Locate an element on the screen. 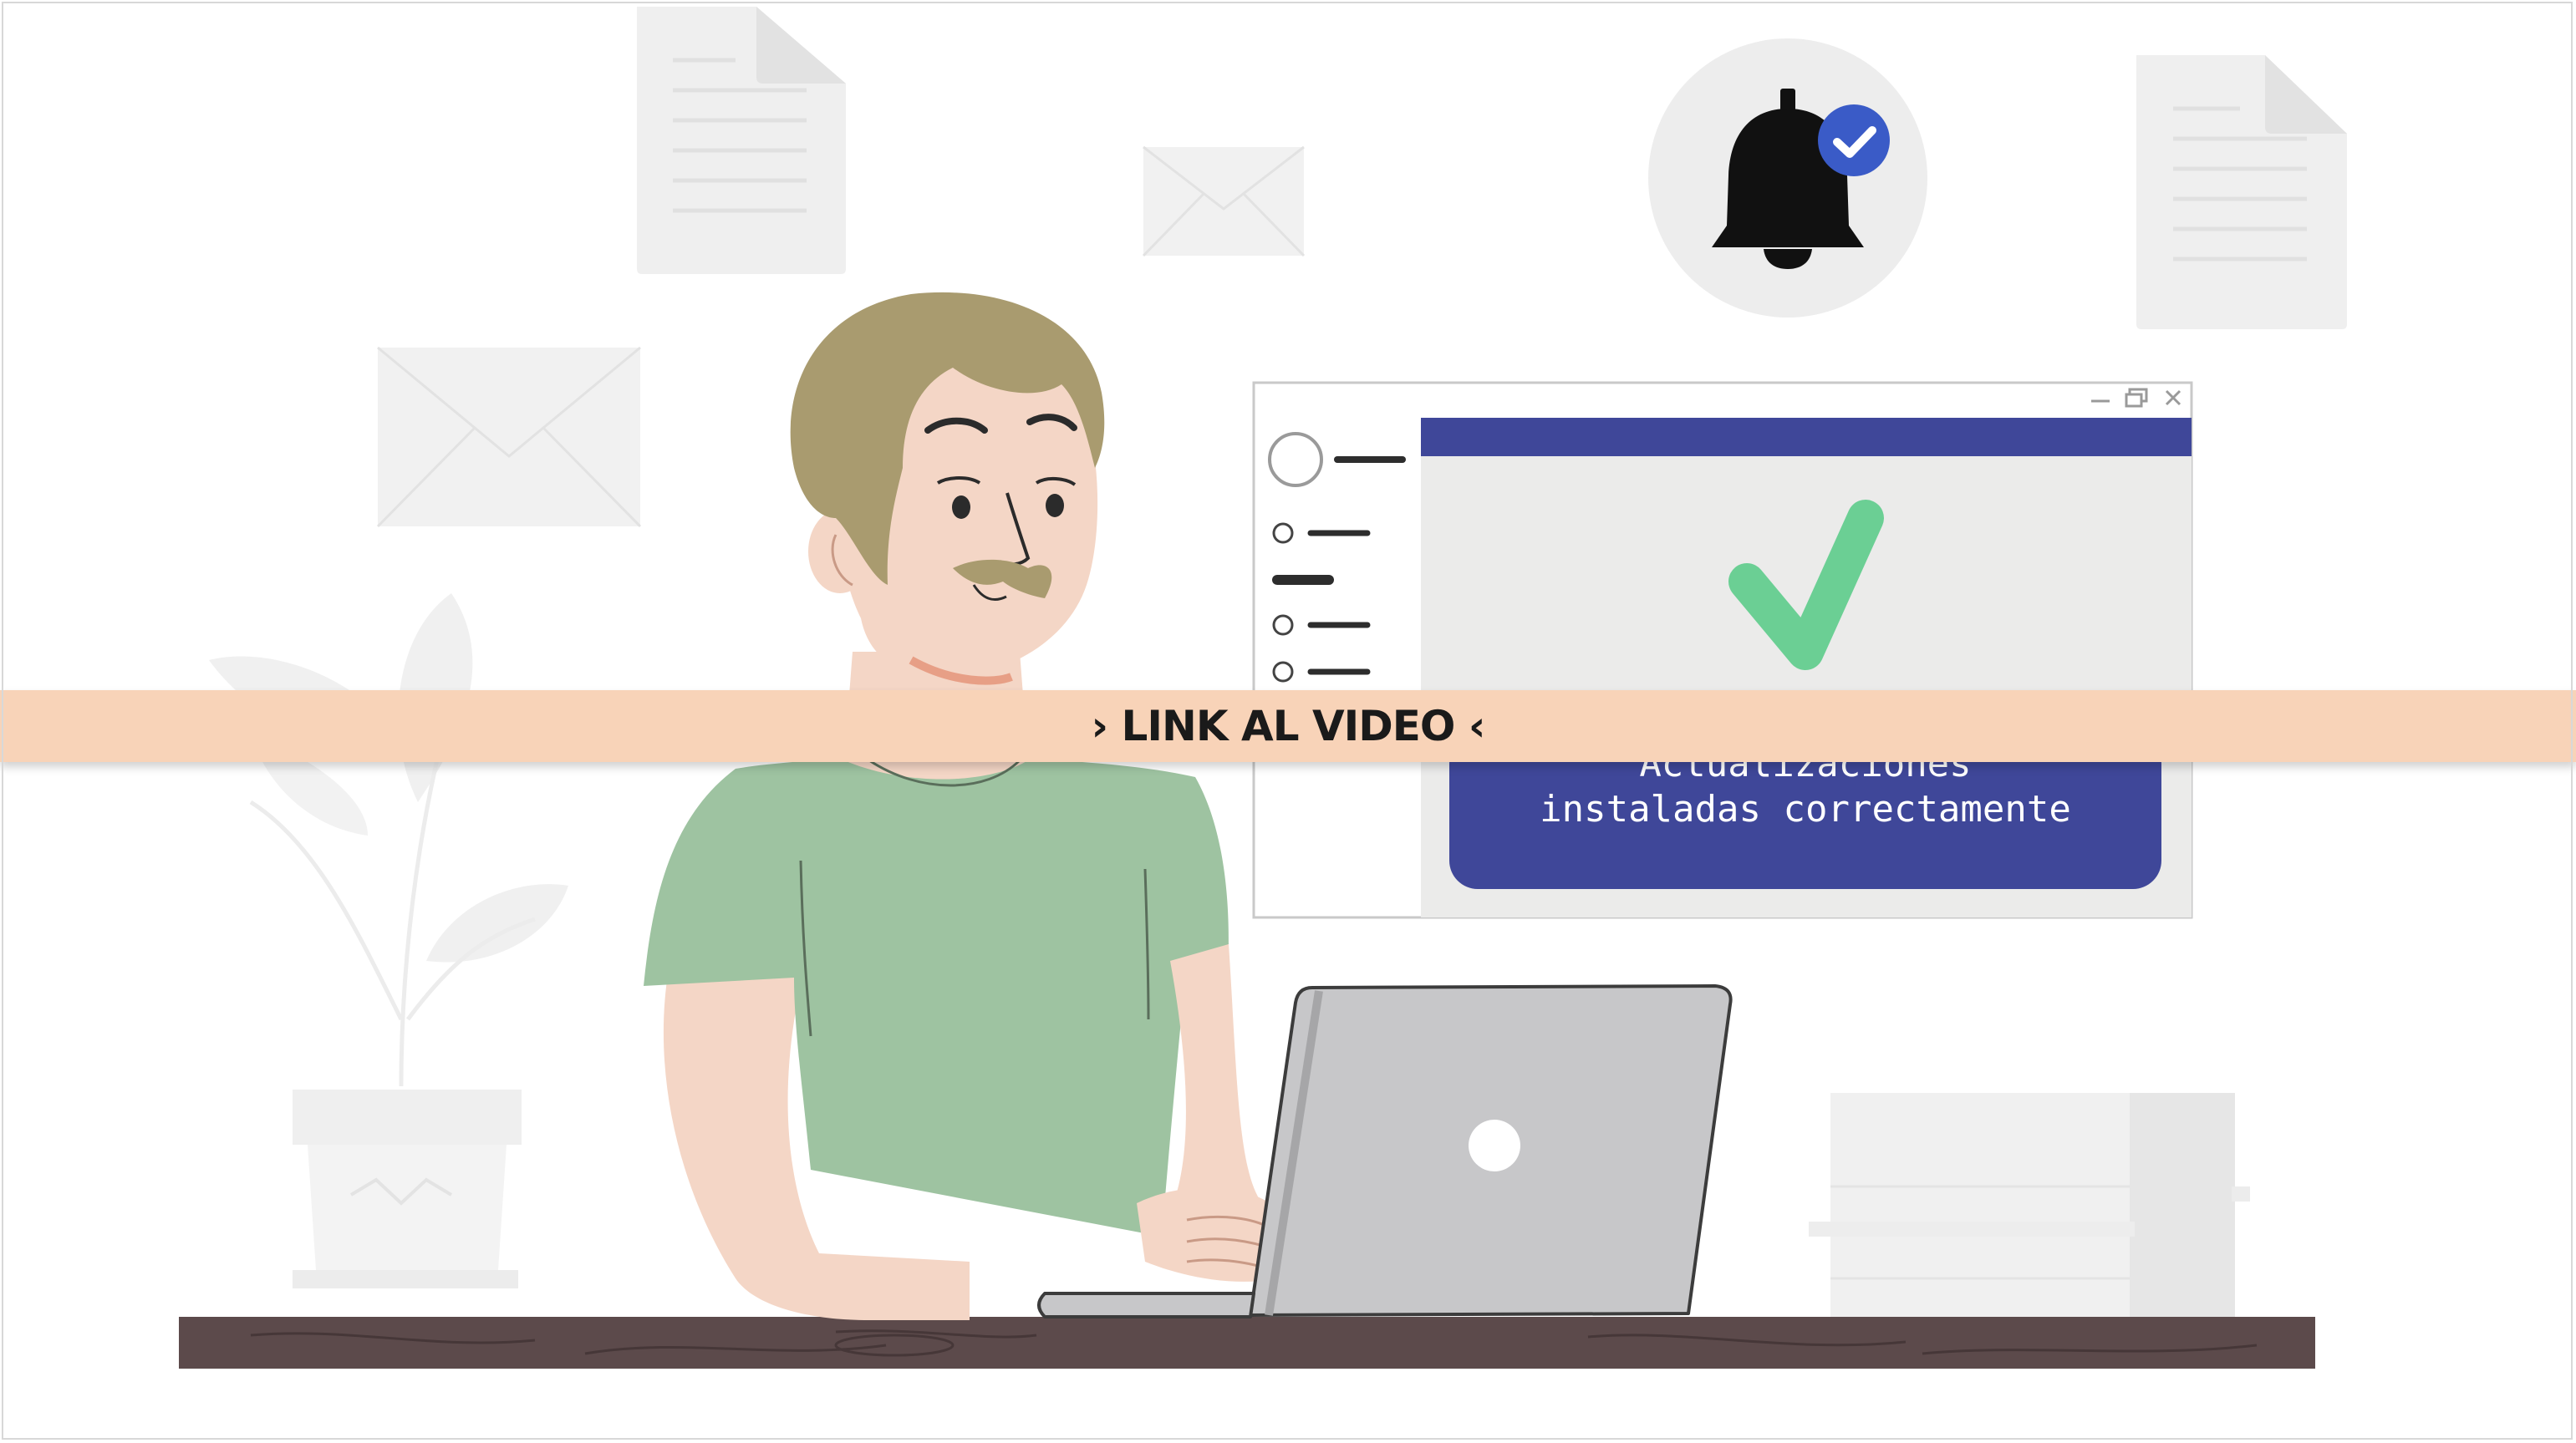 The image size is (2576, 1443). video-link-label: › LINK AL VIDEO ‹ is located at coordinates (1289, 726).